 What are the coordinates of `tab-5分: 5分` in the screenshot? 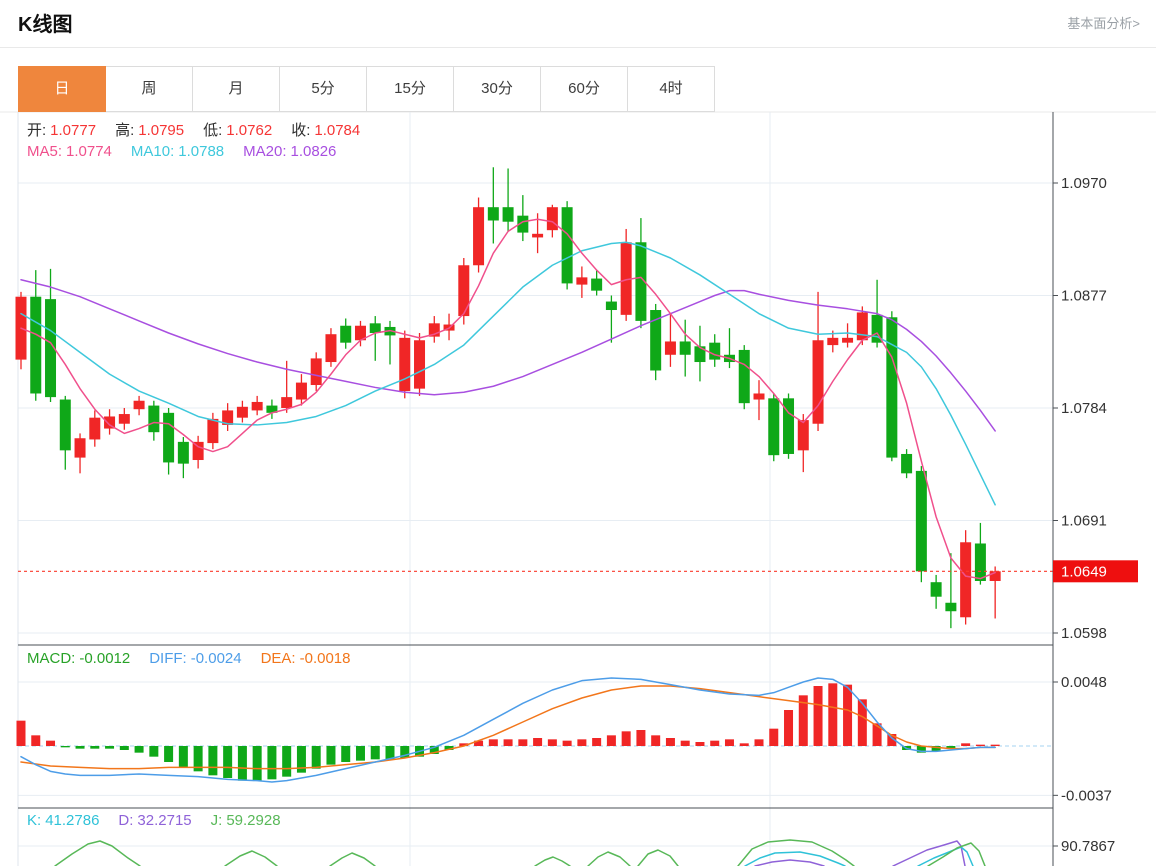 It's located at (323, 89).